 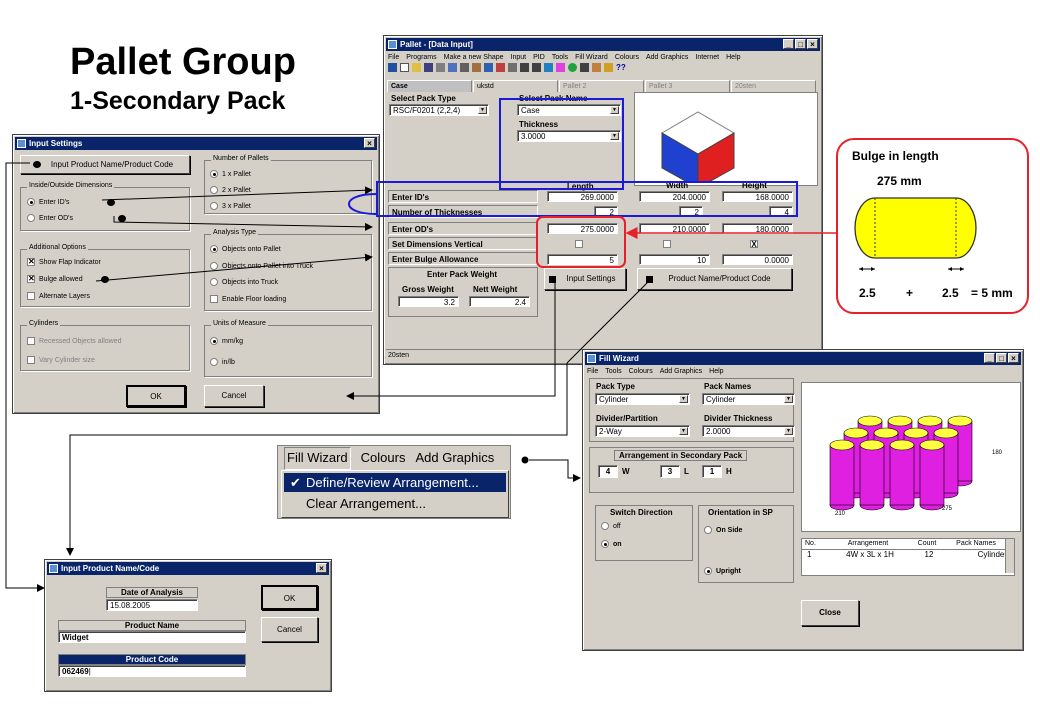 What do you see at coordinates (230, 190) in the screenshot?
I see `pallet-2-radio: 2 x Pallet` at bounding box center [230, 190].